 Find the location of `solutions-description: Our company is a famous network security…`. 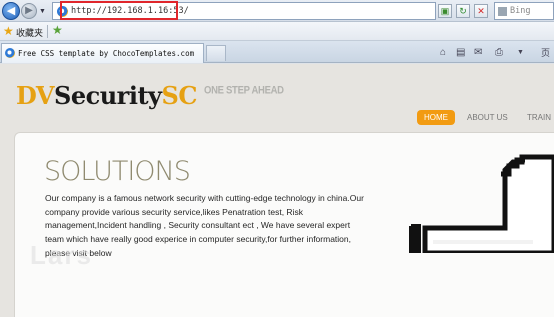

solutions-description: Our company is a famous network security… is located at coordinates (204, 225).